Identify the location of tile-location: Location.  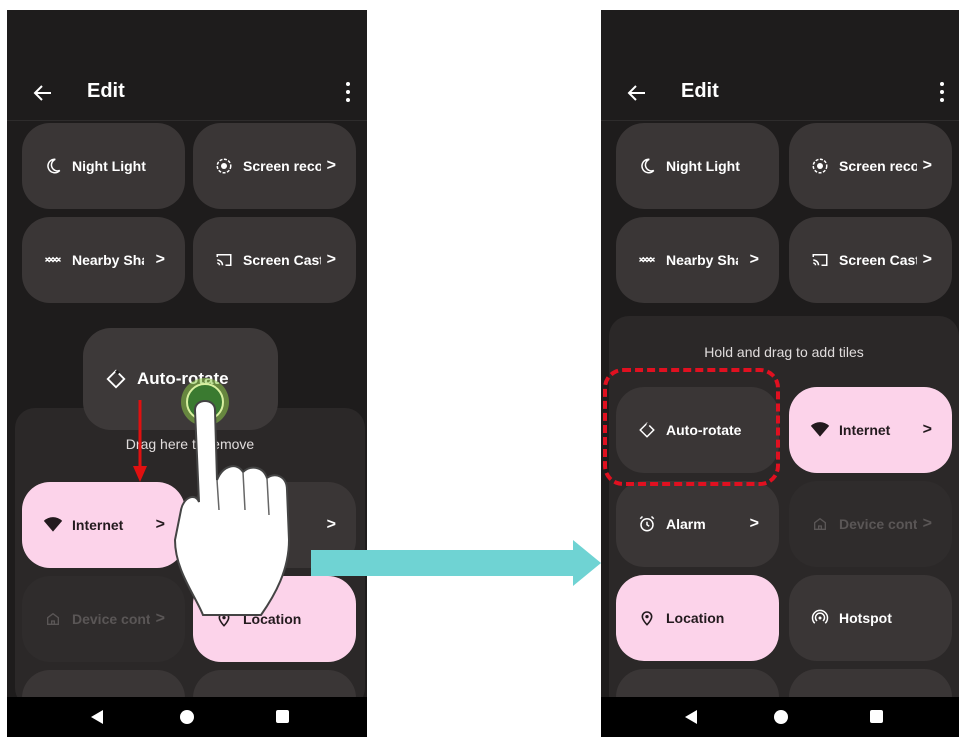
(697, 618).